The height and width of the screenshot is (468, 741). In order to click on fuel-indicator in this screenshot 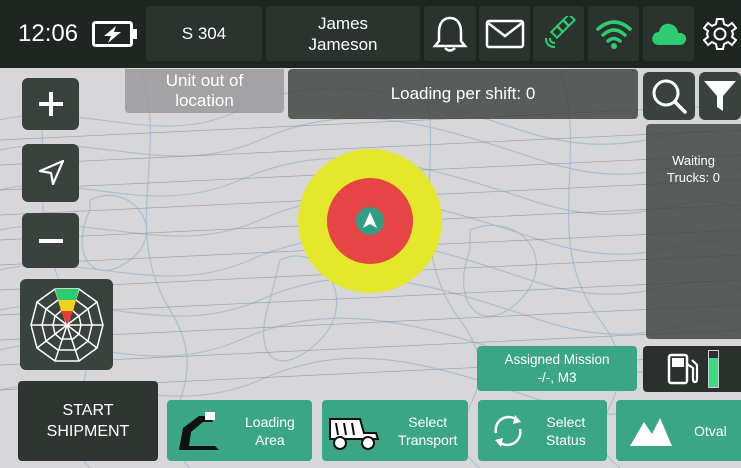, I will do `click(692, 369)`.